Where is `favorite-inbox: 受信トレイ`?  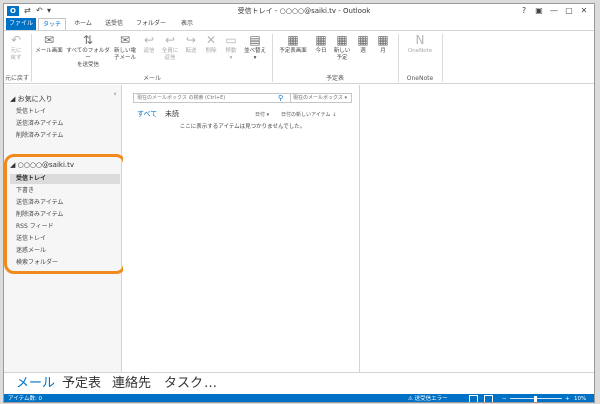 favorite-inbox: 受信トレイ is located at coordinates (31, 111).